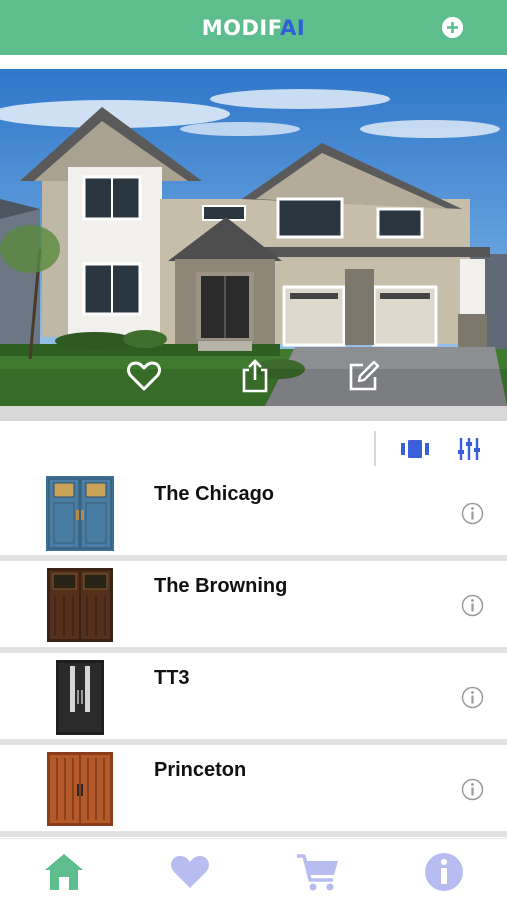 This screenshot has height=900, width=507. I want to click on favorite-button, so click(144, 376).